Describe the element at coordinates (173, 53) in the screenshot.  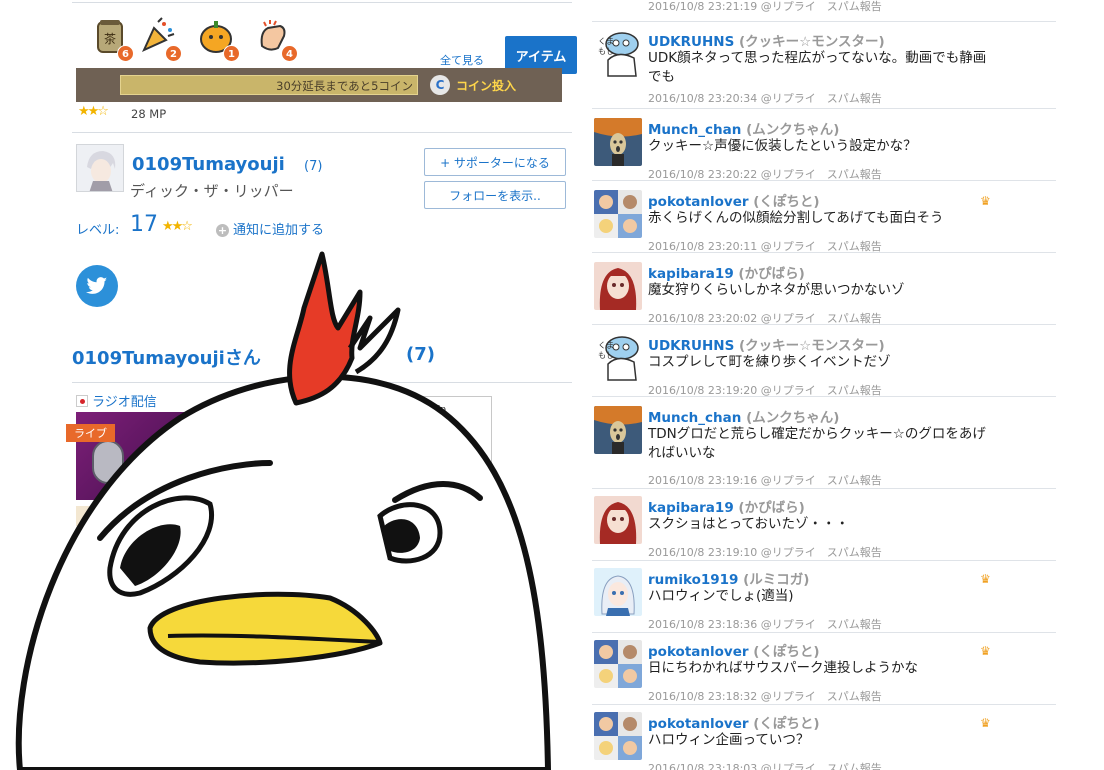
I see `item-count-badge: 2` at that location.